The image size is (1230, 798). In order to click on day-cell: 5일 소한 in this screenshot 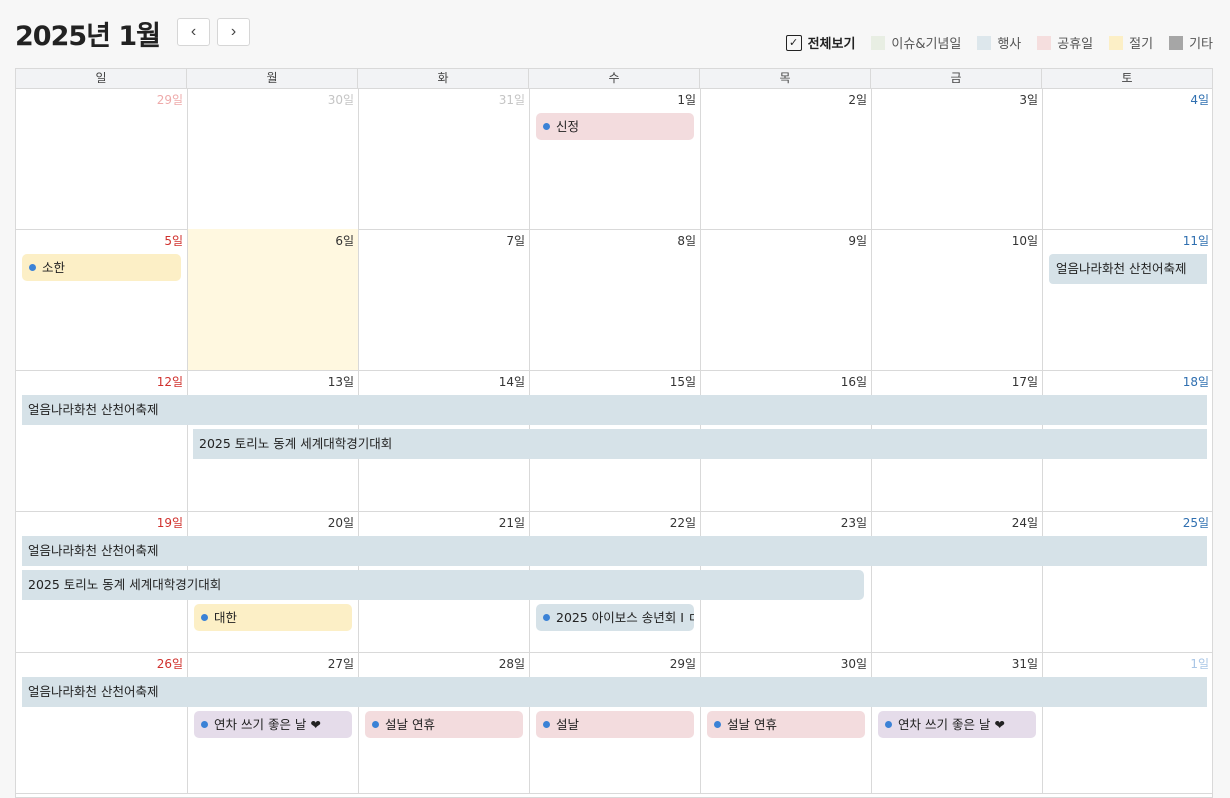, I will do `click(101, 299)`.